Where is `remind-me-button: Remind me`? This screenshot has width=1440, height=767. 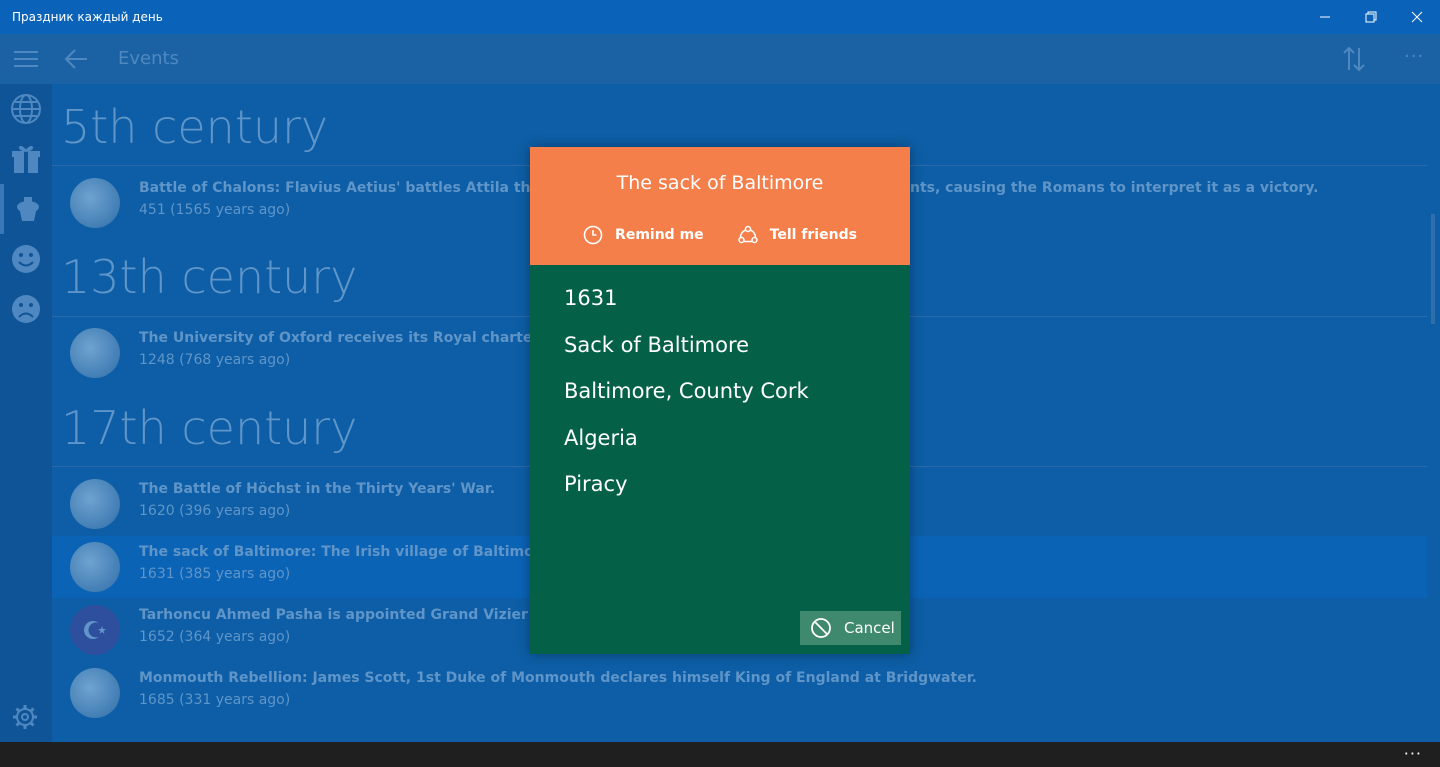
remind-me-button: Remind me is located at coordinates (643, 235).